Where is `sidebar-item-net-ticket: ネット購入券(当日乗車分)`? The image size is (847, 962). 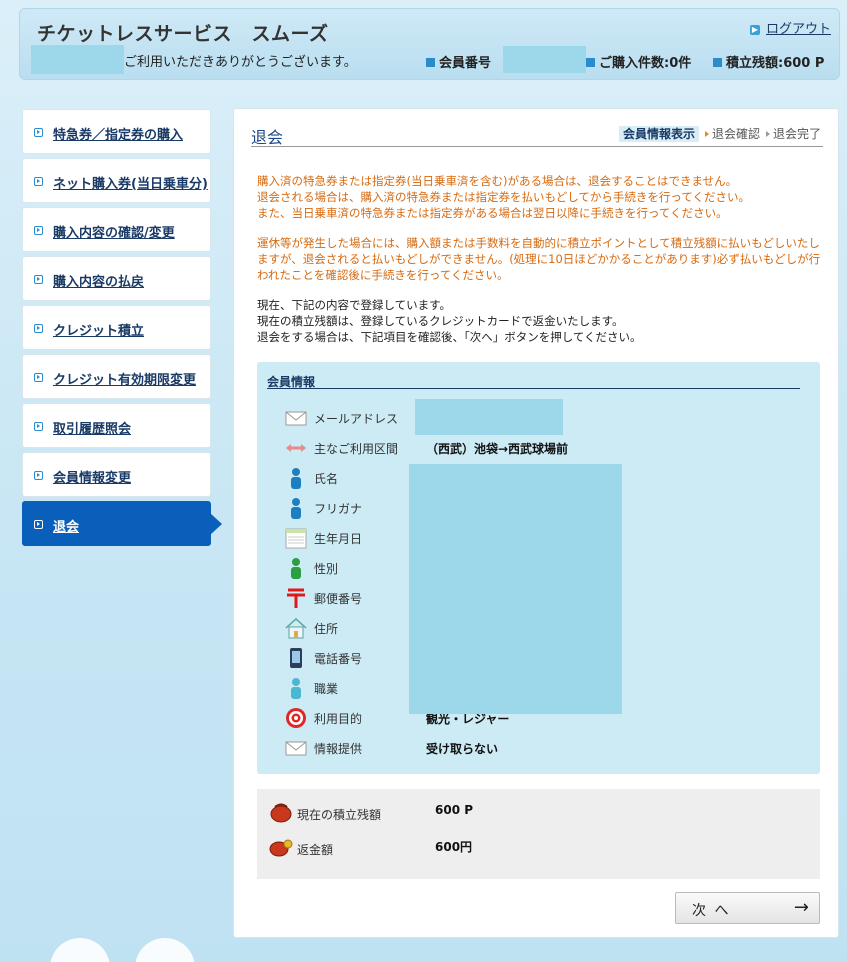 sidebar-item-net-ticket: ネット購入券(当日乗車分) is located at coordinates (116, 180).